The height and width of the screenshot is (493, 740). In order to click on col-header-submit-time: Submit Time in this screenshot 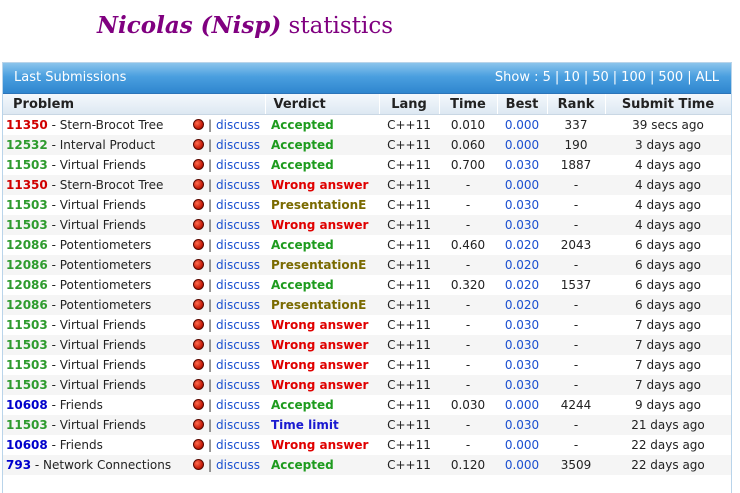, I will do `click(668, 104)`.